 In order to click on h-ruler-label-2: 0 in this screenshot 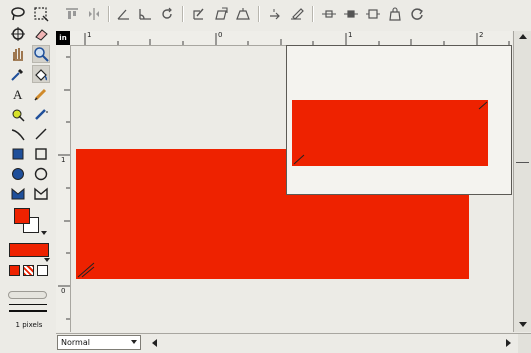, I will do `click(220, 35)`.